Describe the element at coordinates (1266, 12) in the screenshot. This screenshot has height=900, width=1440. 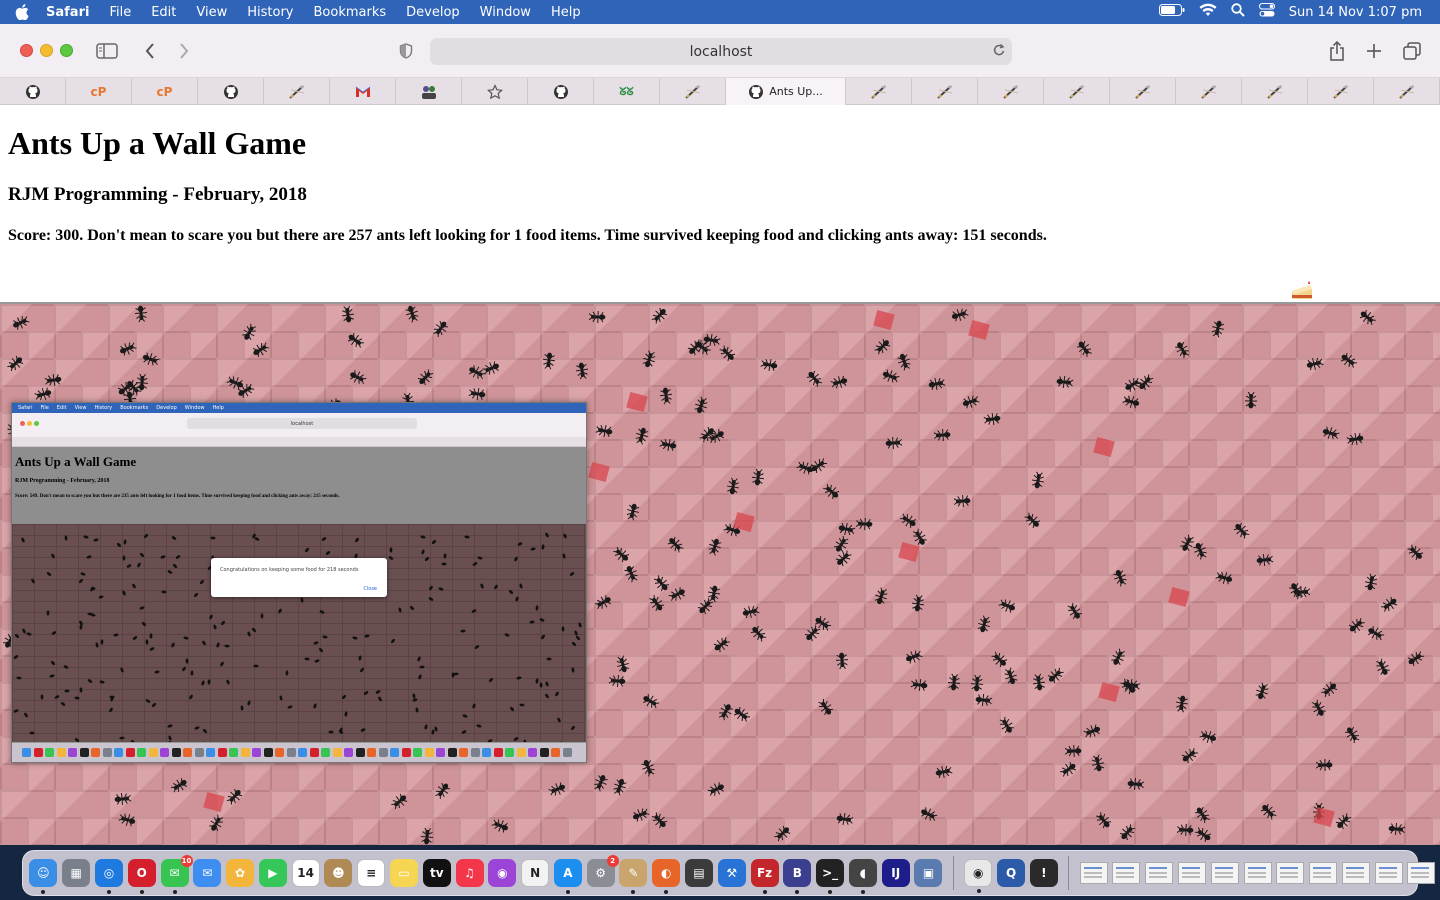
I see `control-center-icon` at that location.